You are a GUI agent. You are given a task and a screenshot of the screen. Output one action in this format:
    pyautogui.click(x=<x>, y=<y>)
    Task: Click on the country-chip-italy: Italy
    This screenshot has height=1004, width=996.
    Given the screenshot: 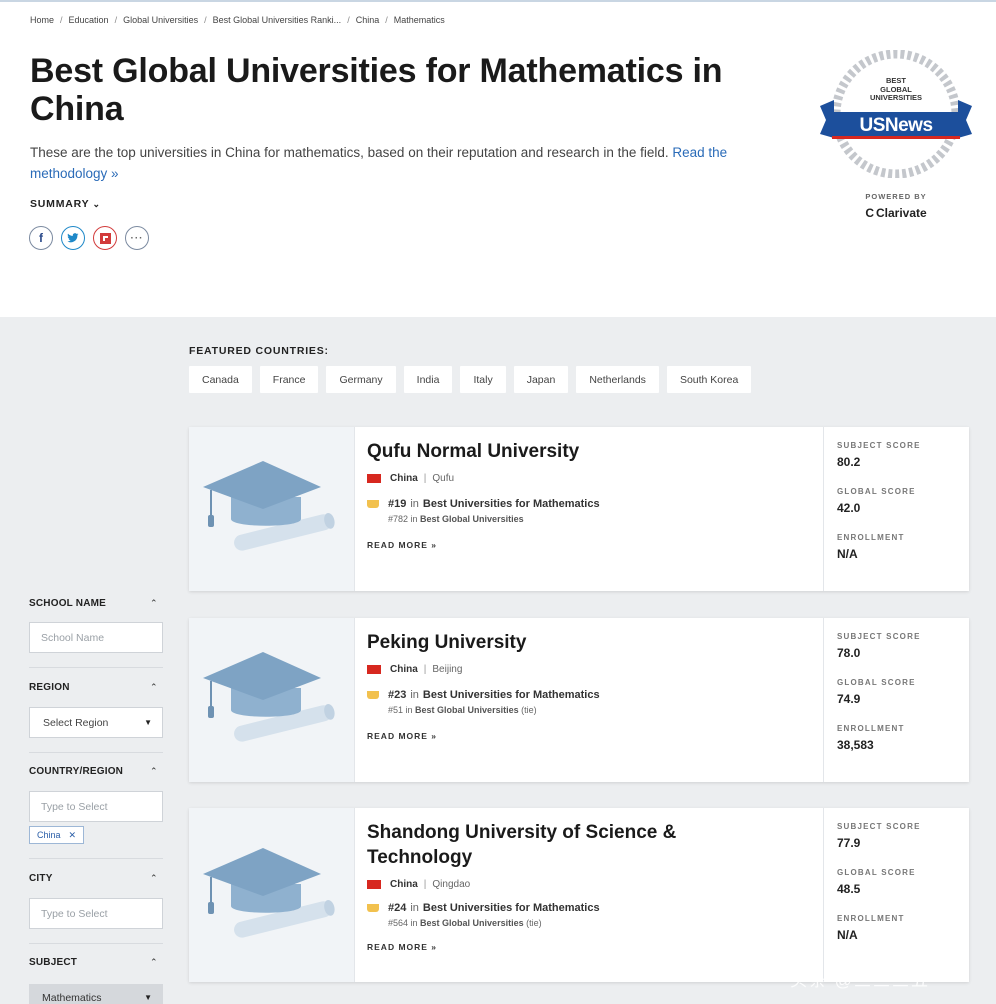 What is the action you would take?
    pyautogui.click(x=483, y=379)
    